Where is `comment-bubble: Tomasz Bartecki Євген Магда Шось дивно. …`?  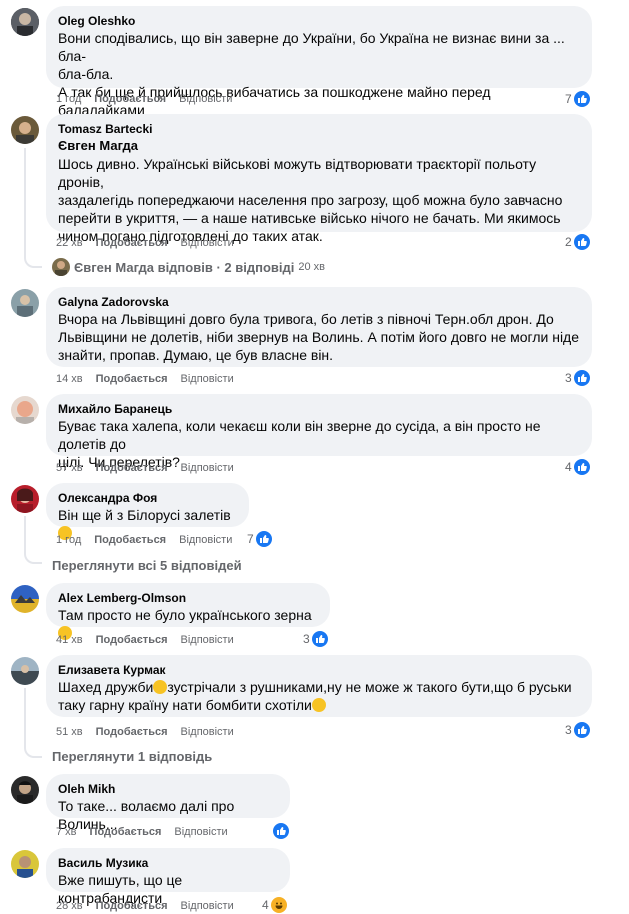 comment-bubble: Tomasz Bartecki Євген Магда Шось дивно. … is located at coordinates (319, 179).